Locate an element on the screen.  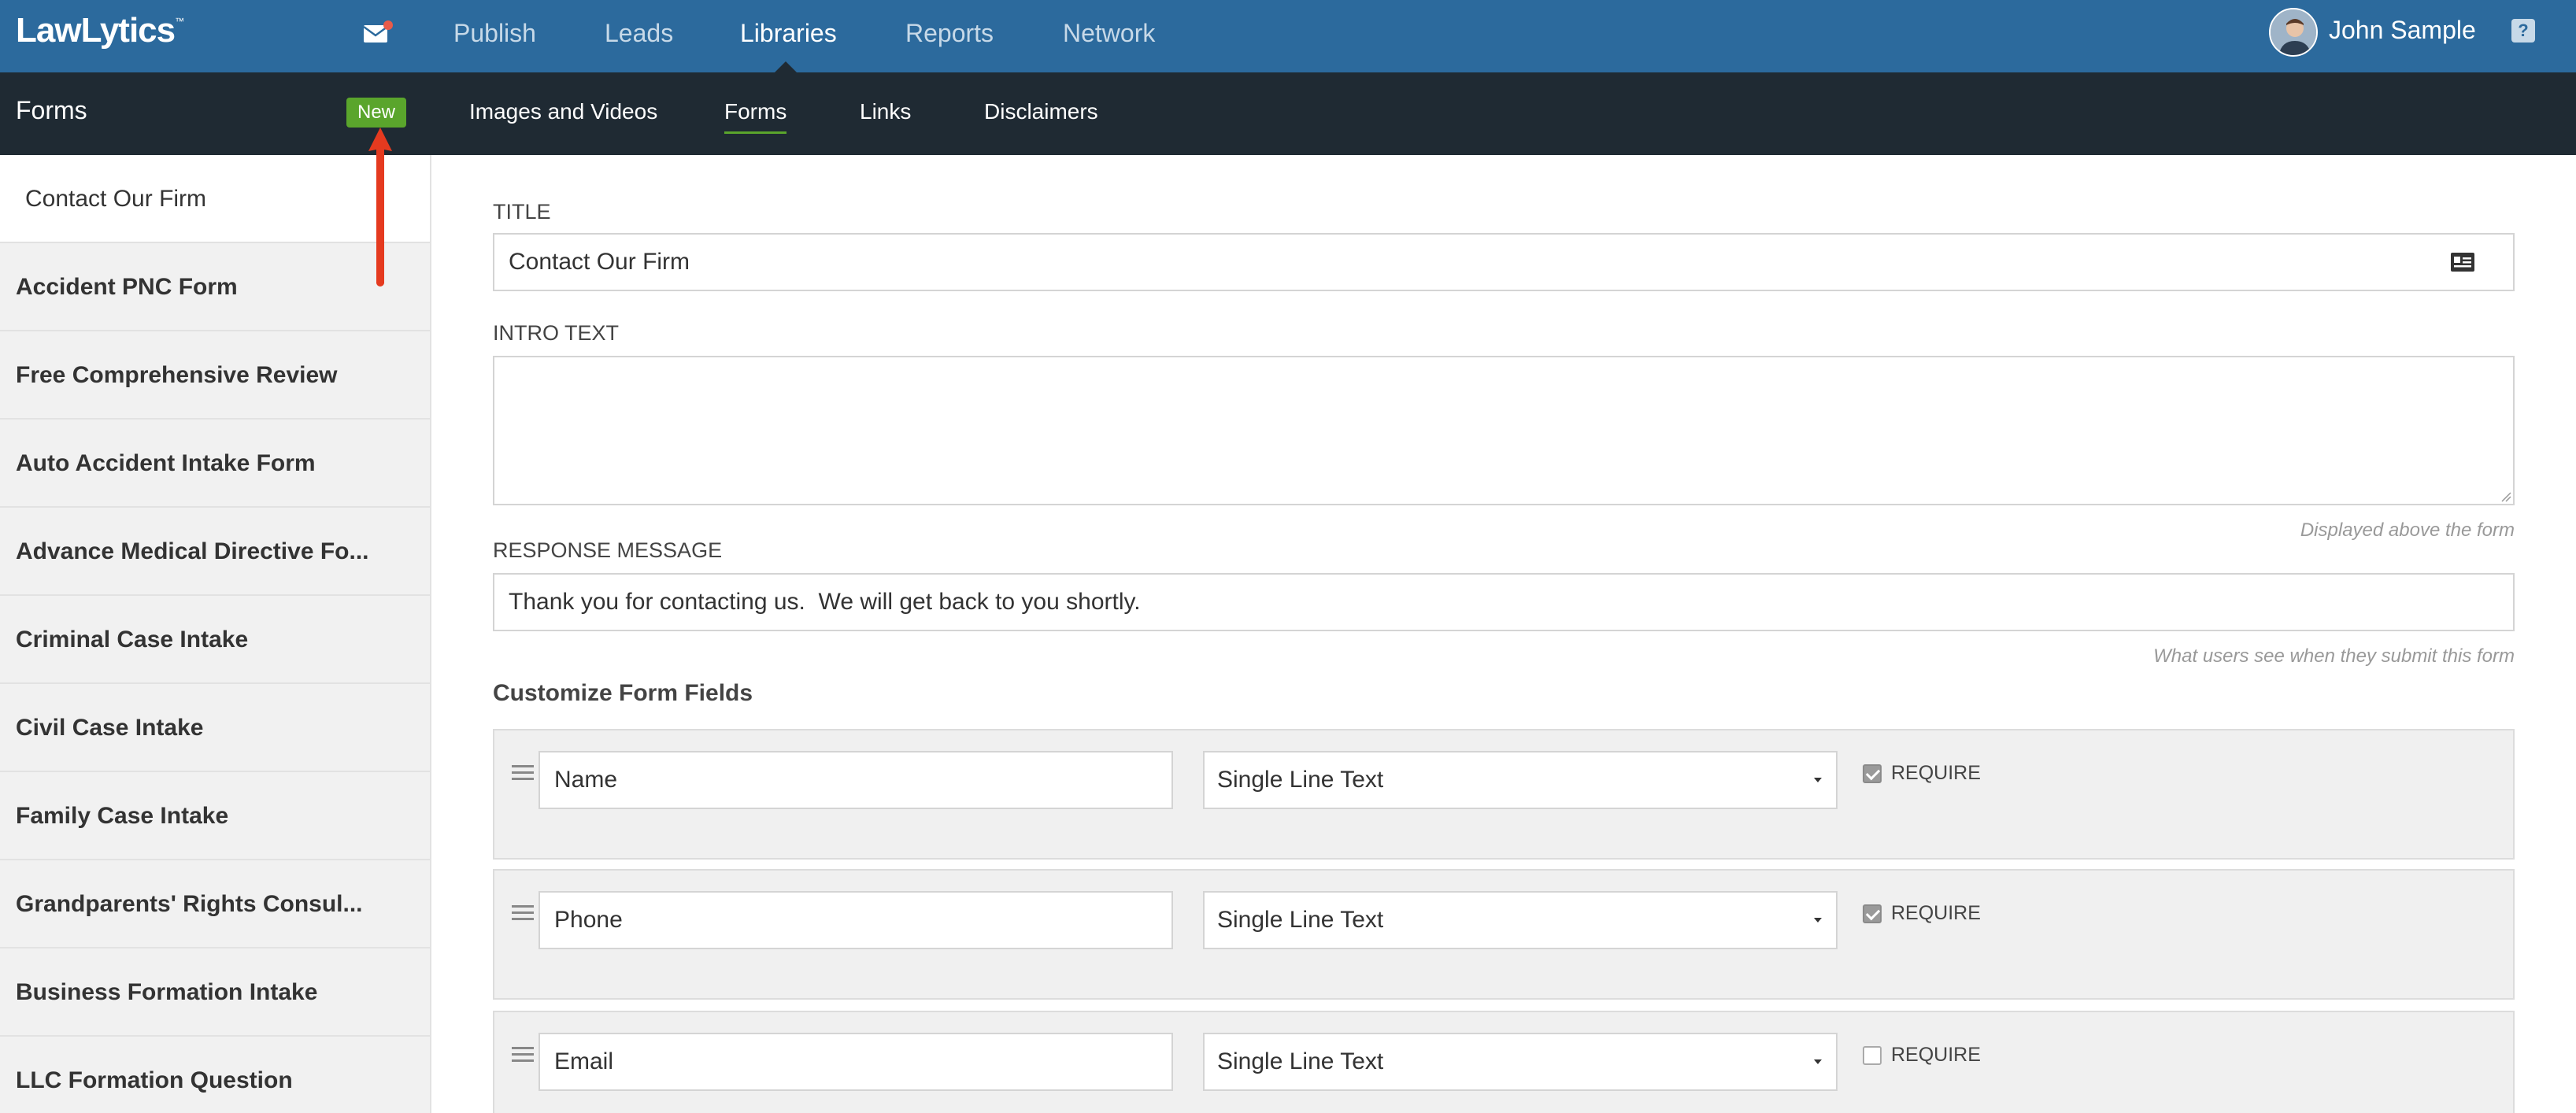
title-input-value: Contact Our Firm is located at coordinates (599, 262).